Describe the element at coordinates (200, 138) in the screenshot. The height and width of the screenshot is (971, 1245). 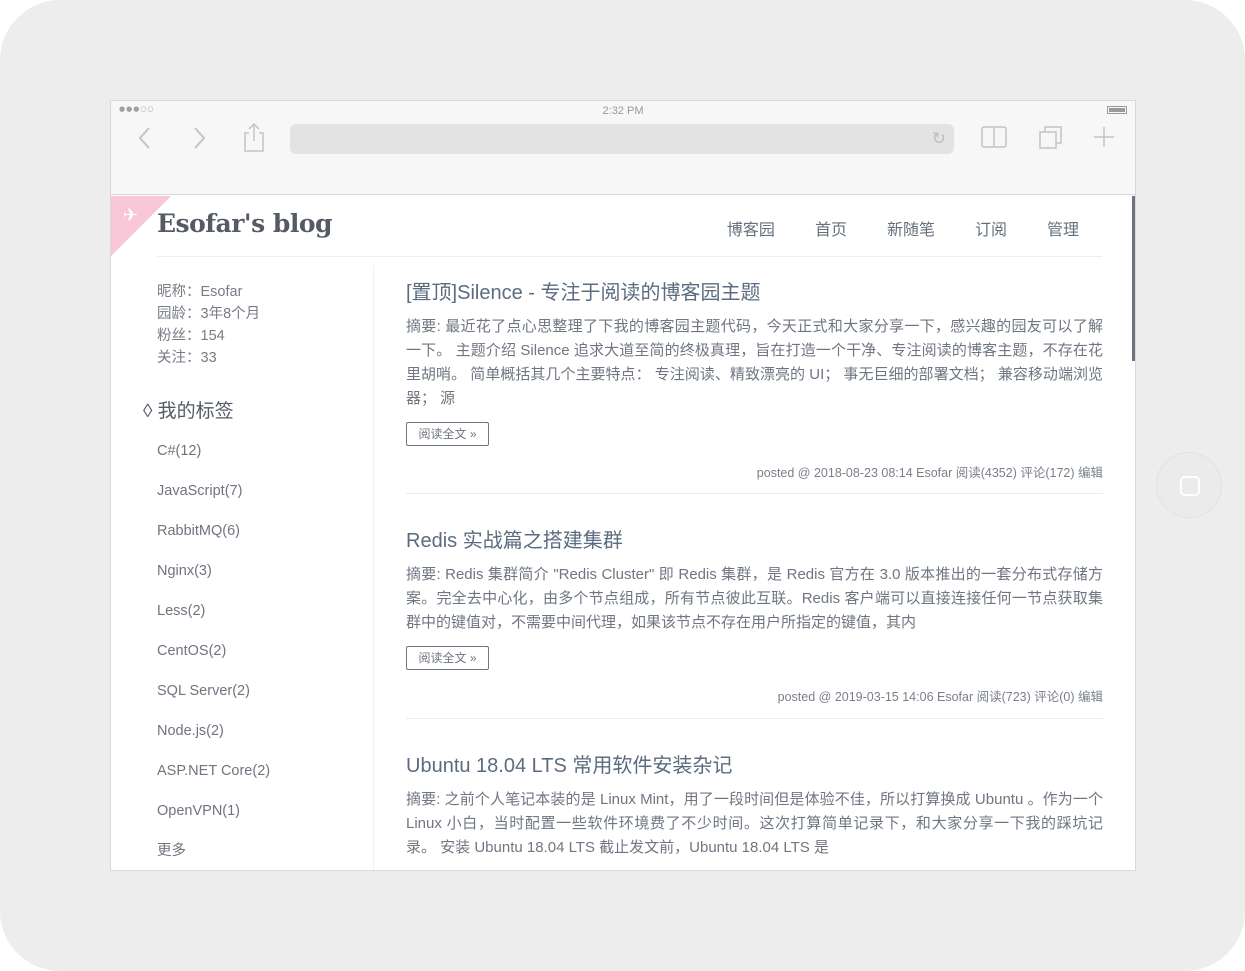
I see `chevron-right-icon` at that location.